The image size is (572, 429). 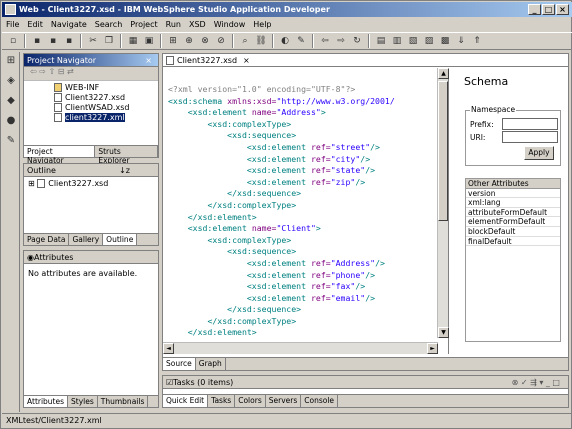 What do you see at coordinates (61, 71) in the screenshot?
I see `collapse-all-icon: ⊟` at bounding box center [61, 71].